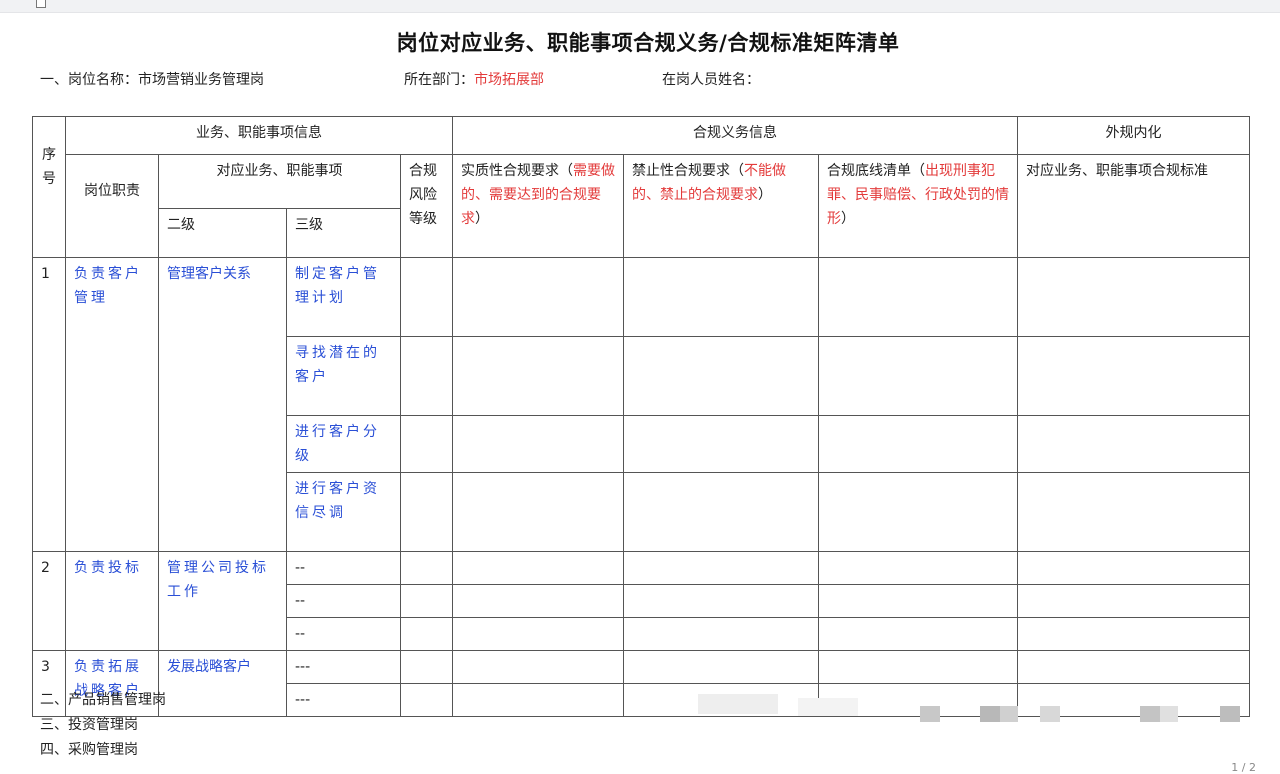  What do you see at coordinates (89, 80) in the screenshot?
I see `position-label: 一、岗位名称：` at bounding box center [89, 80].